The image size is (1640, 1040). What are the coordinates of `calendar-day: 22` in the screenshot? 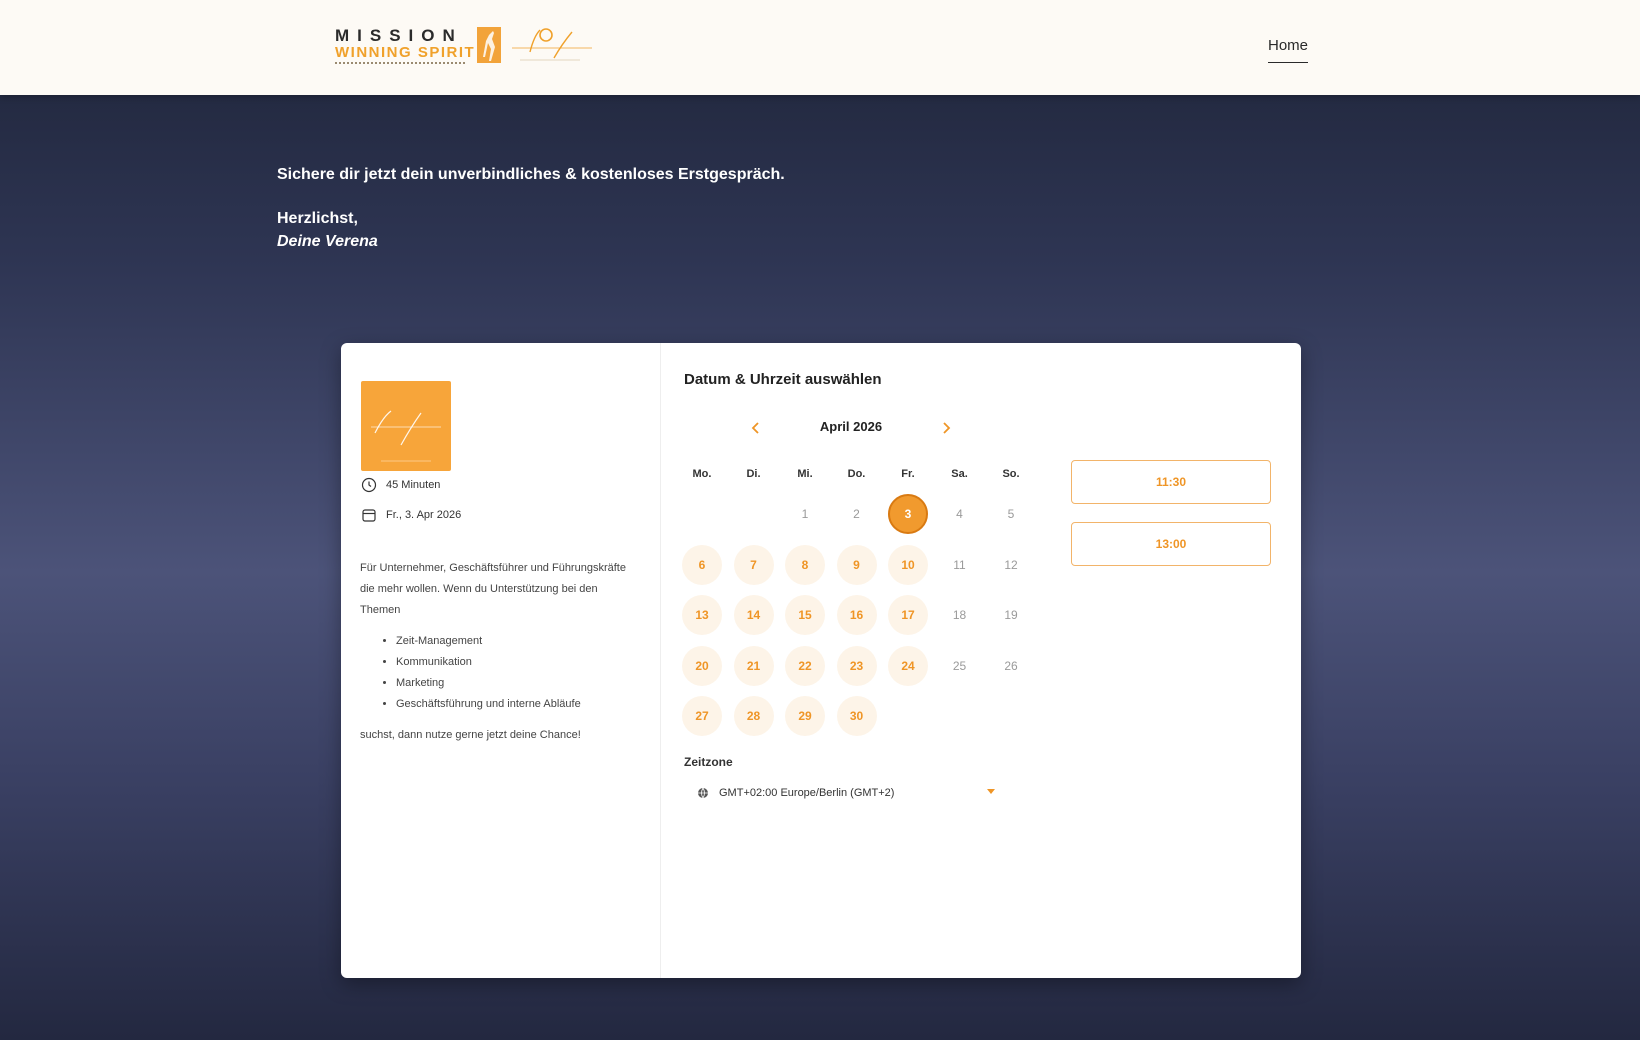 It's located at (805, 665).